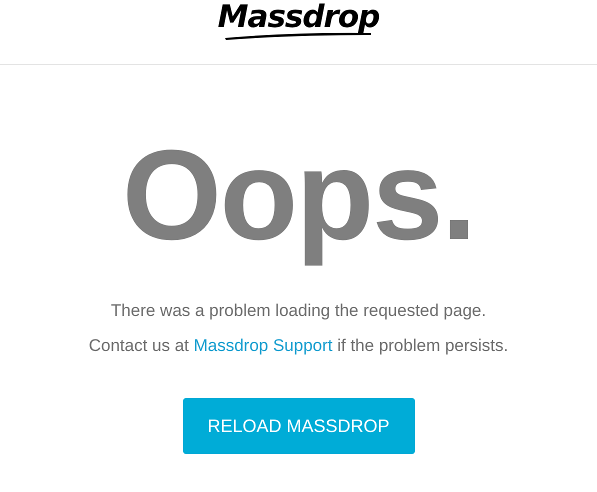 The width and height of the screenshot is (597, 492). What do you see at coordinates (298, 311) in the screenshot?
I see `error-message: There was a problem loading the requested page.` at bounding box center [298, 311].